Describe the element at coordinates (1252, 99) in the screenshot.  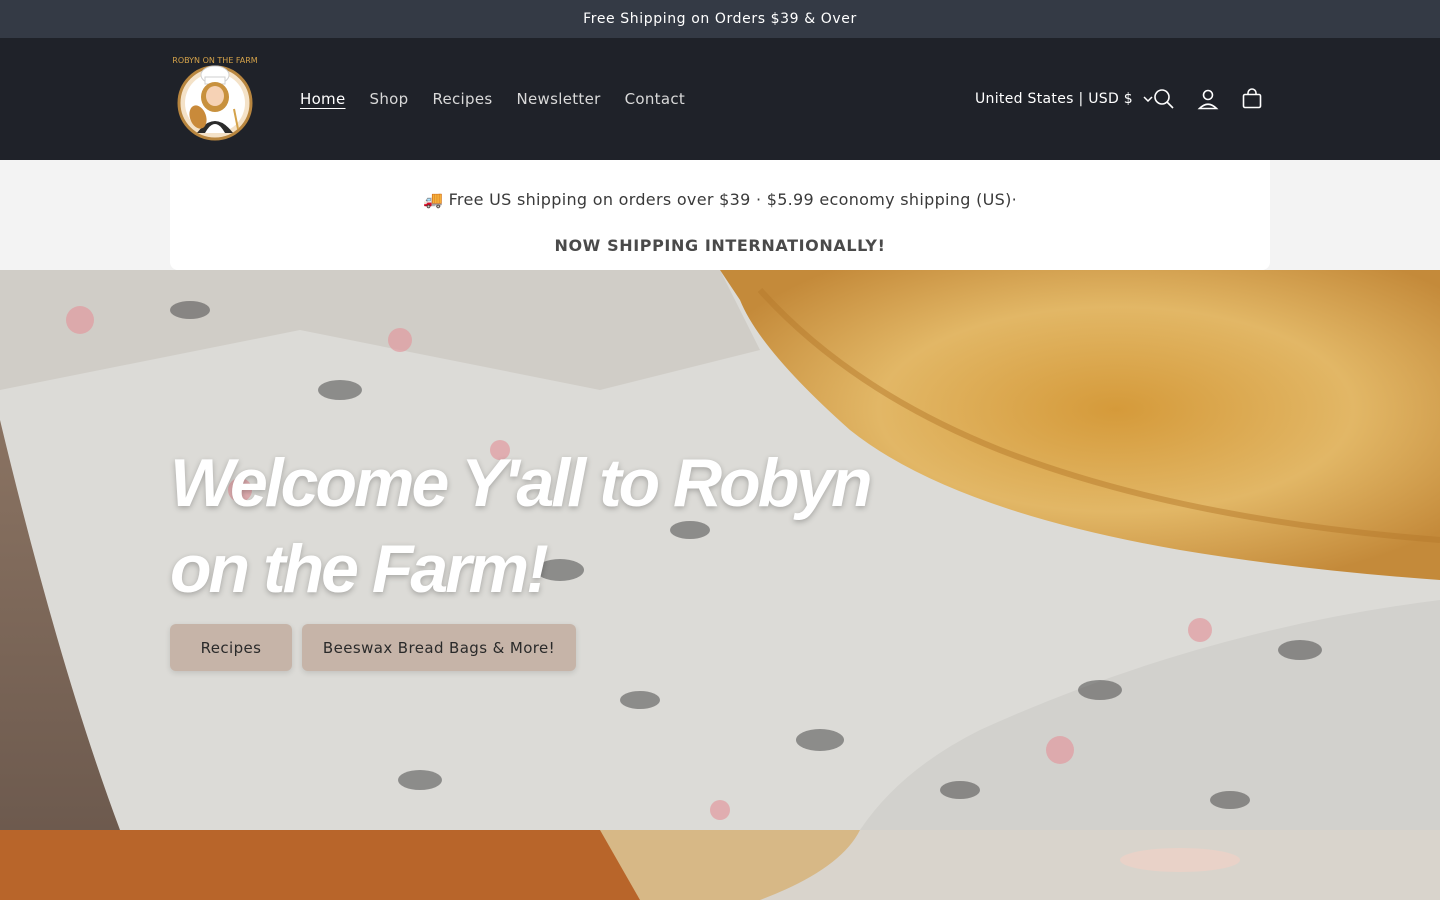
I see `cart-icon` at that location.